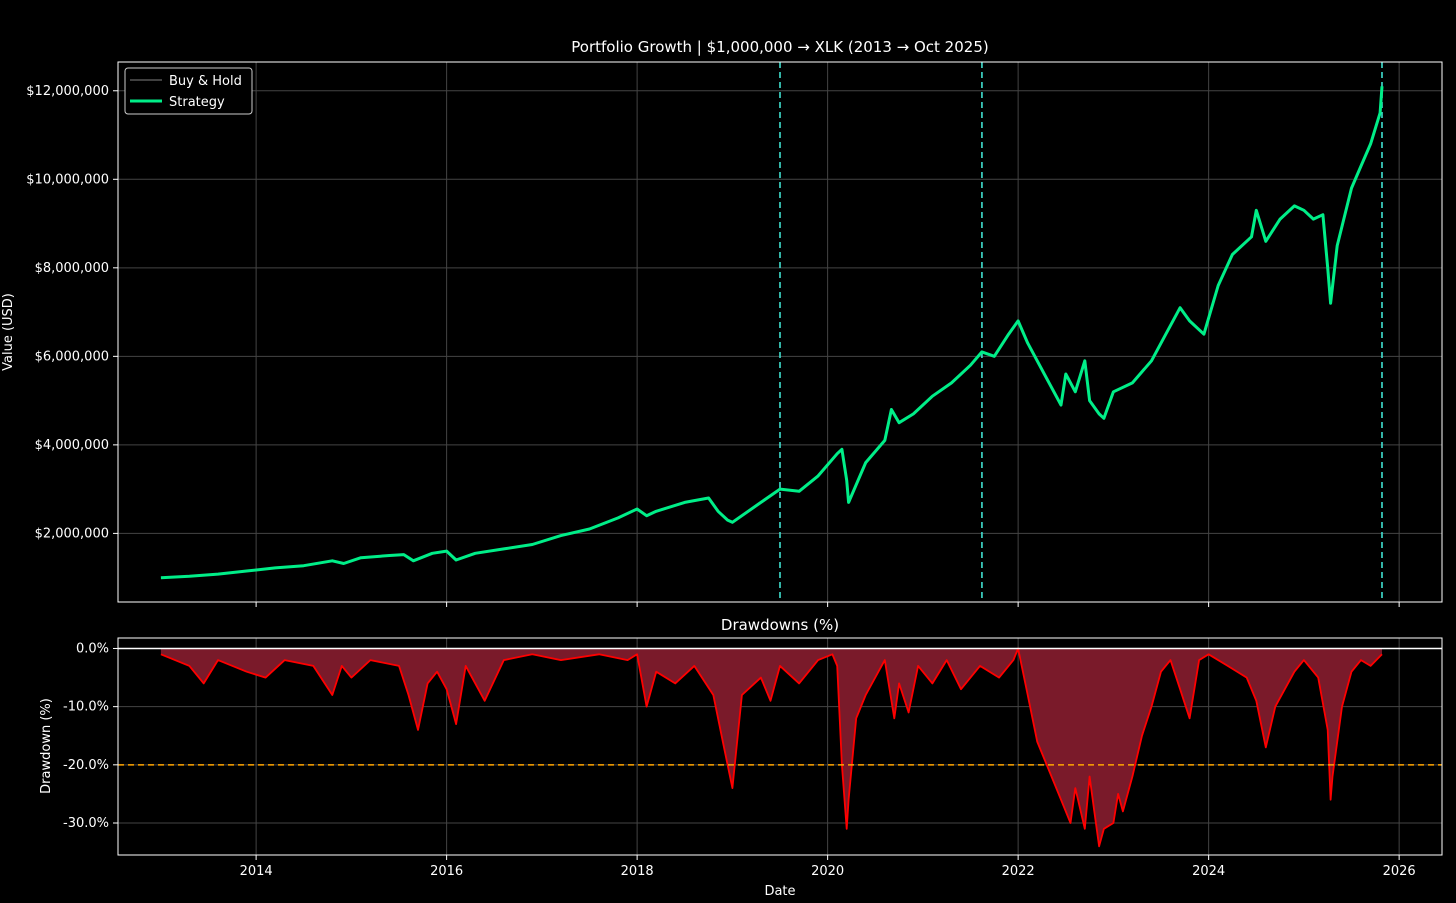 The image size is (1456, 903). What do you see at coordinates (72, 356) in the screenshot?
I see `y-tick-label: $6,000,000` at bounding box center [72, 356].